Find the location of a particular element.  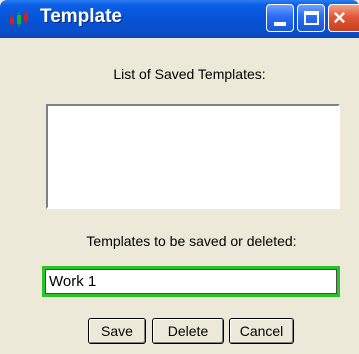

save-button: Save is located at coordinates (117, 331).